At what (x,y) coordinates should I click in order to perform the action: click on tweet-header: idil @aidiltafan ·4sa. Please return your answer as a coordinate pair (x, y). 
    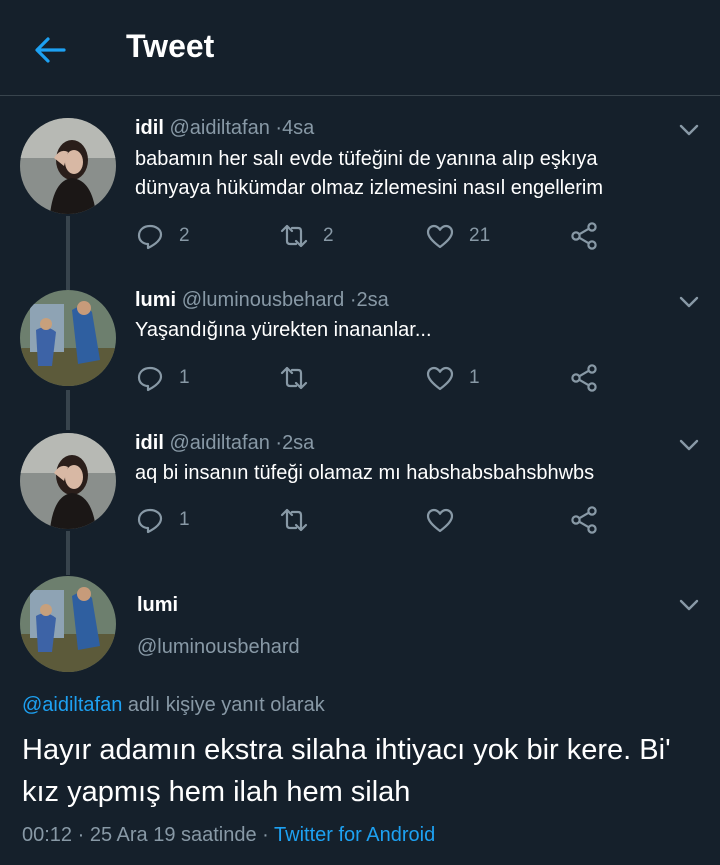
    Looking at the image, I should click on (224, 128).